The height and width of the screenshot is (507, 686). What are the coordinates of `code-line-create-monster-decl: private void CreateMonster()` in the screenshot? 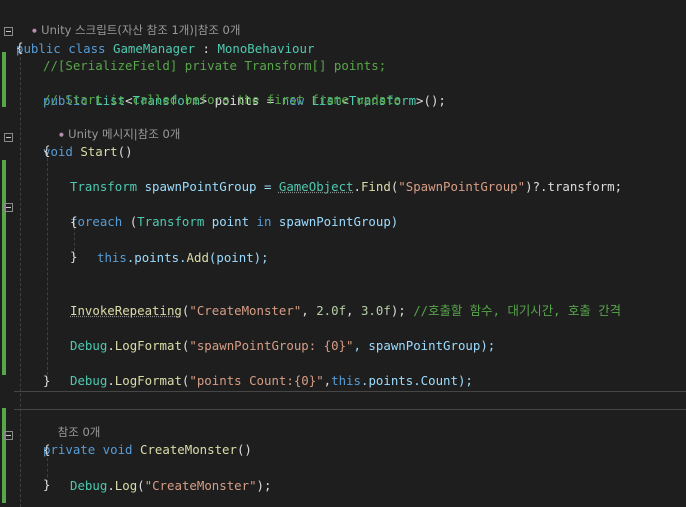 It's located at (147, 440).